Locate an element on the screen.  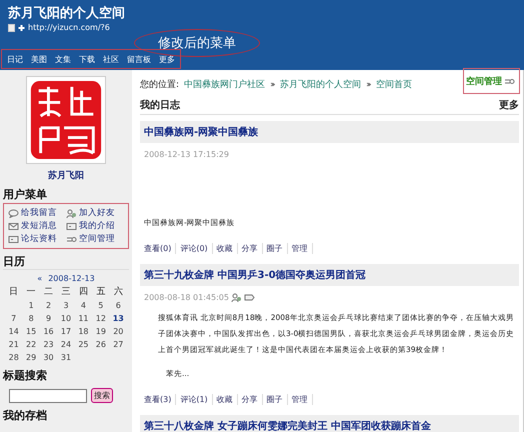
section-heading: 日历 is located at coordinates (66, 262).